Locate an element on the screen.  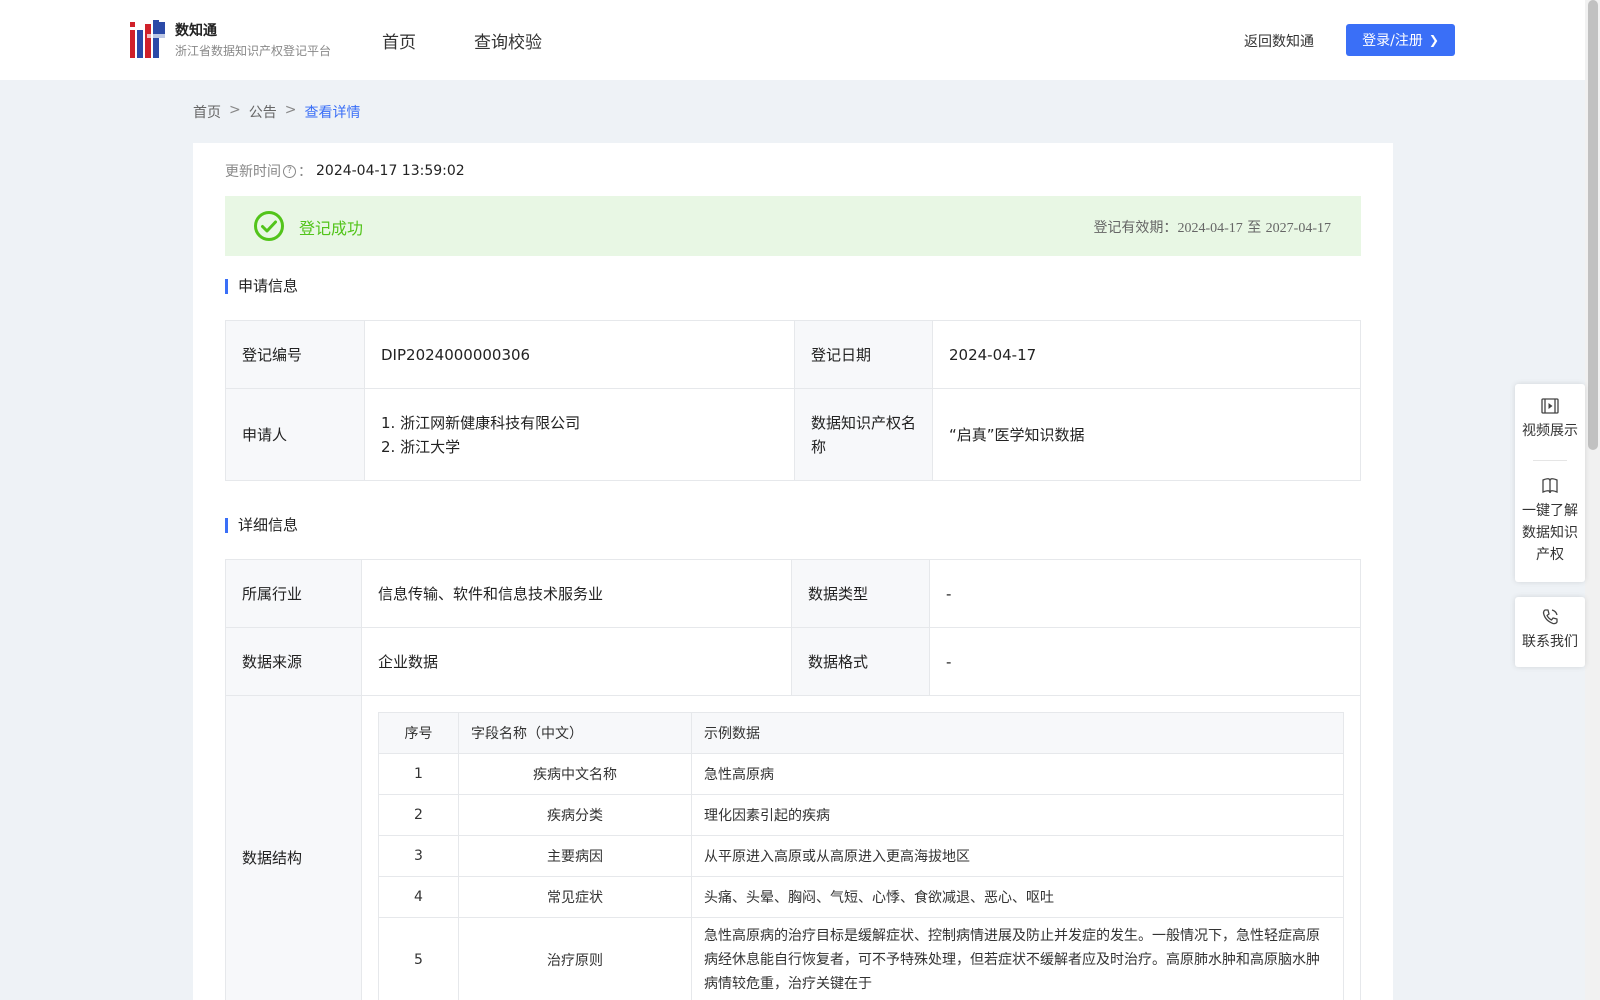
format-label: 数据格式 is located at coordinates (860, 661).